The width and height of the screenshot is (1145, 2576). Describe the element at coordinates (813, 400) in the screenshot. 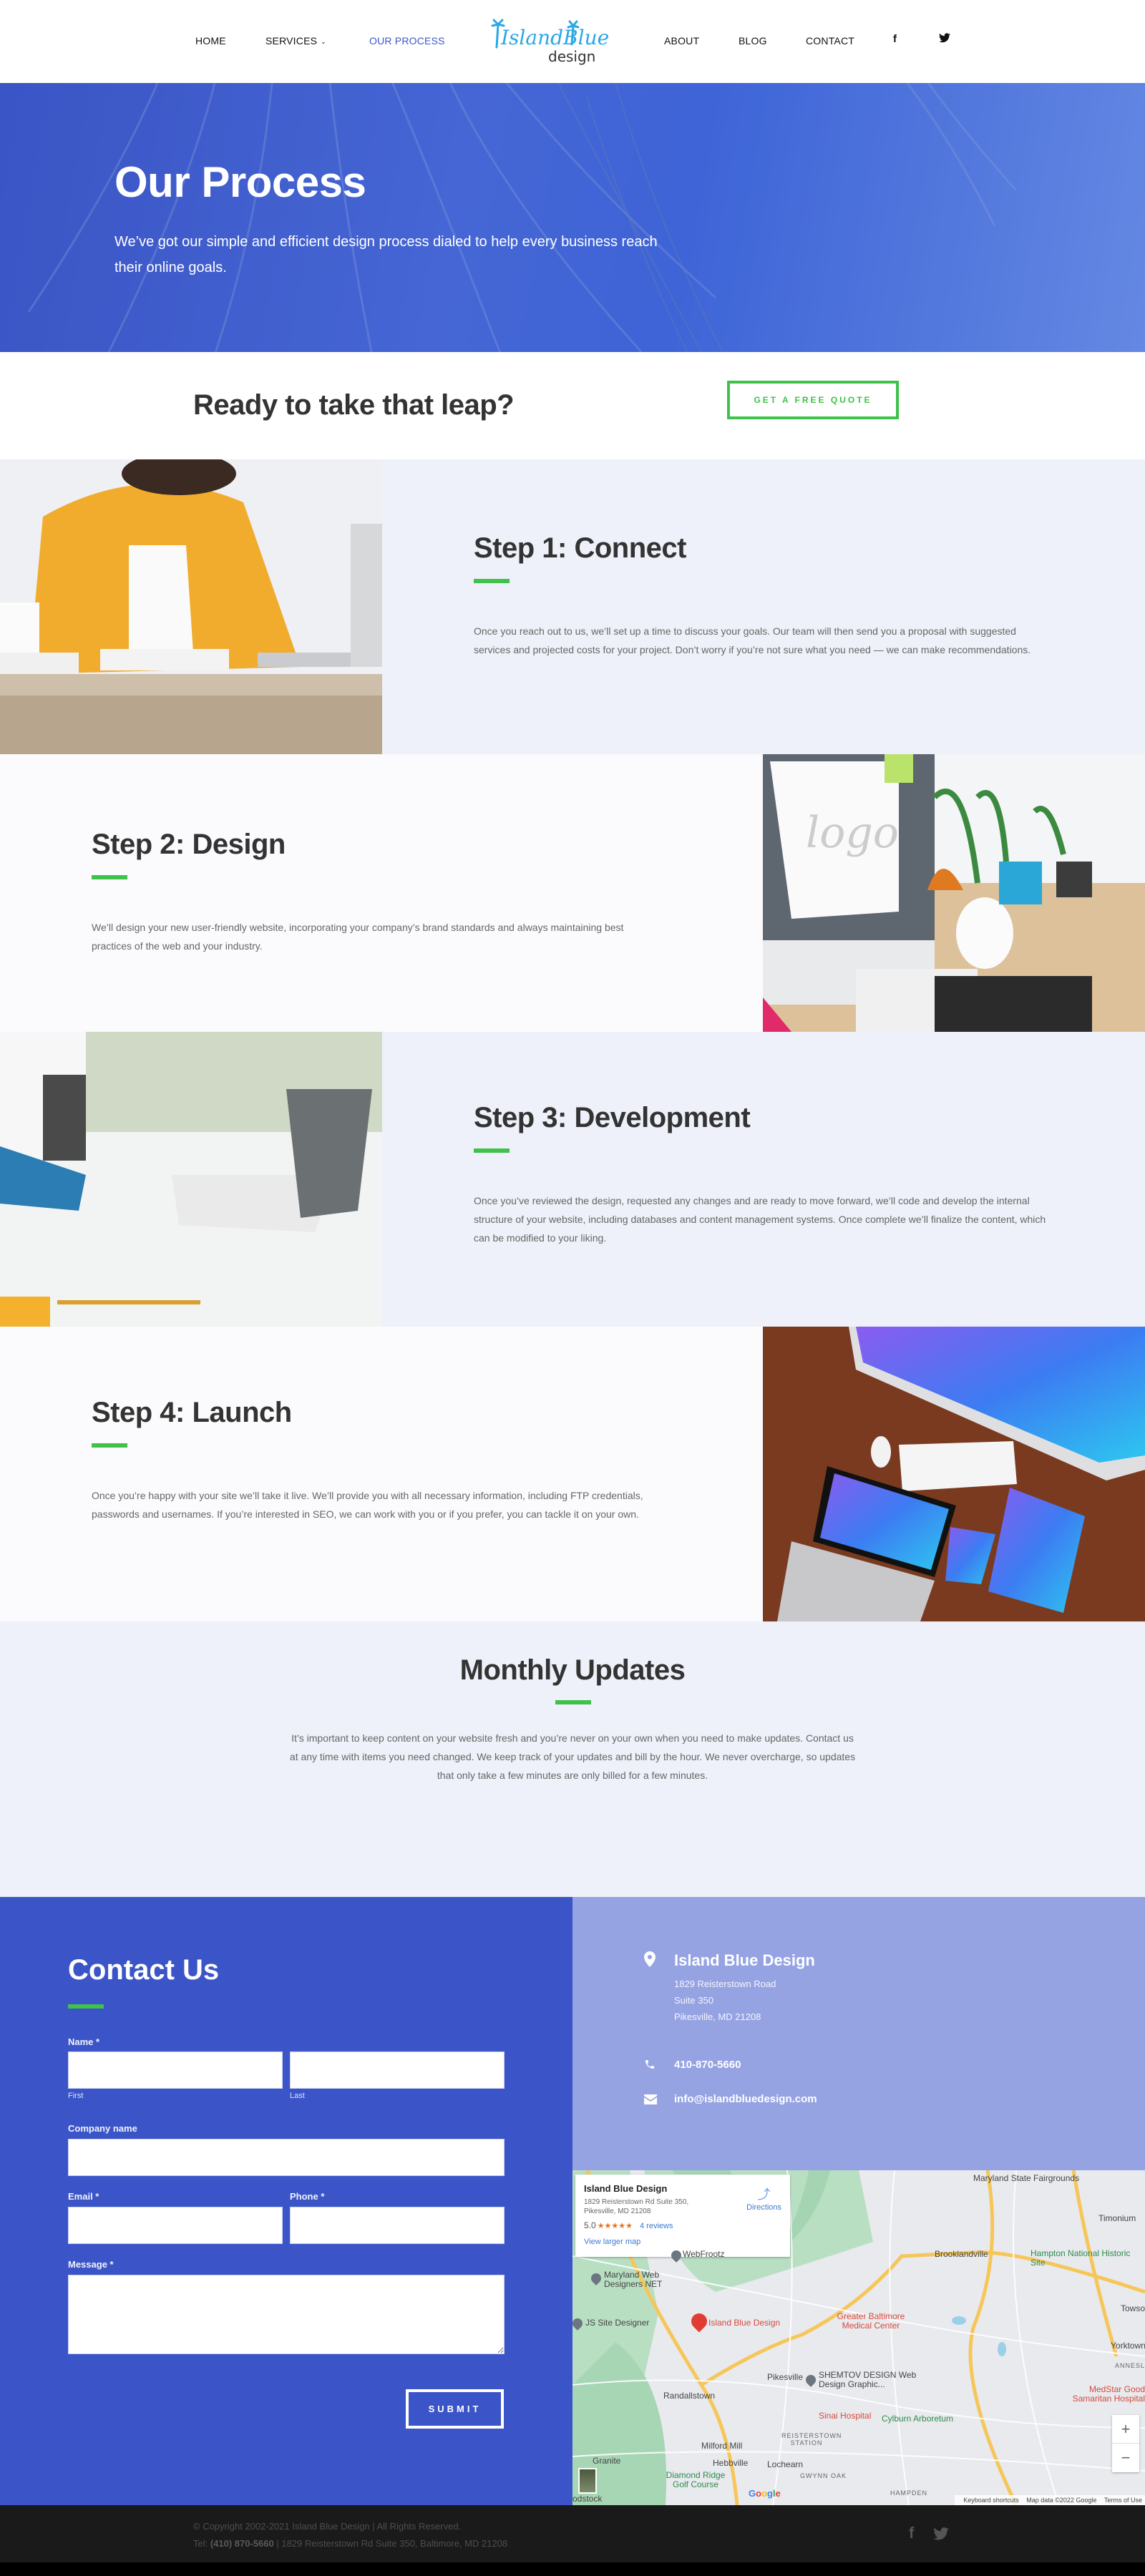

I see `get-free-quote-button: GET A FREE QUOTE` at that location.